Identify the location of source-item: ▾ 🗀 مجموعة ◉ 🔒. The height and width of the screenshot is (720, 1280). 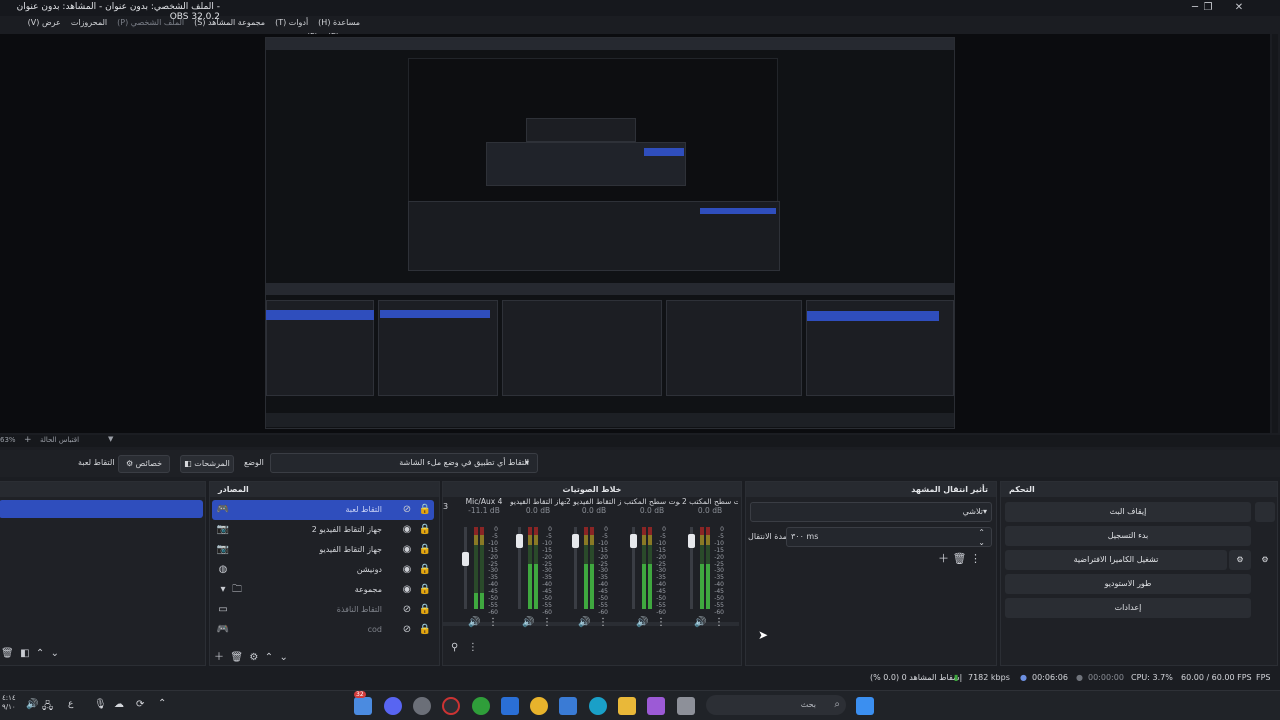
(323, 590).